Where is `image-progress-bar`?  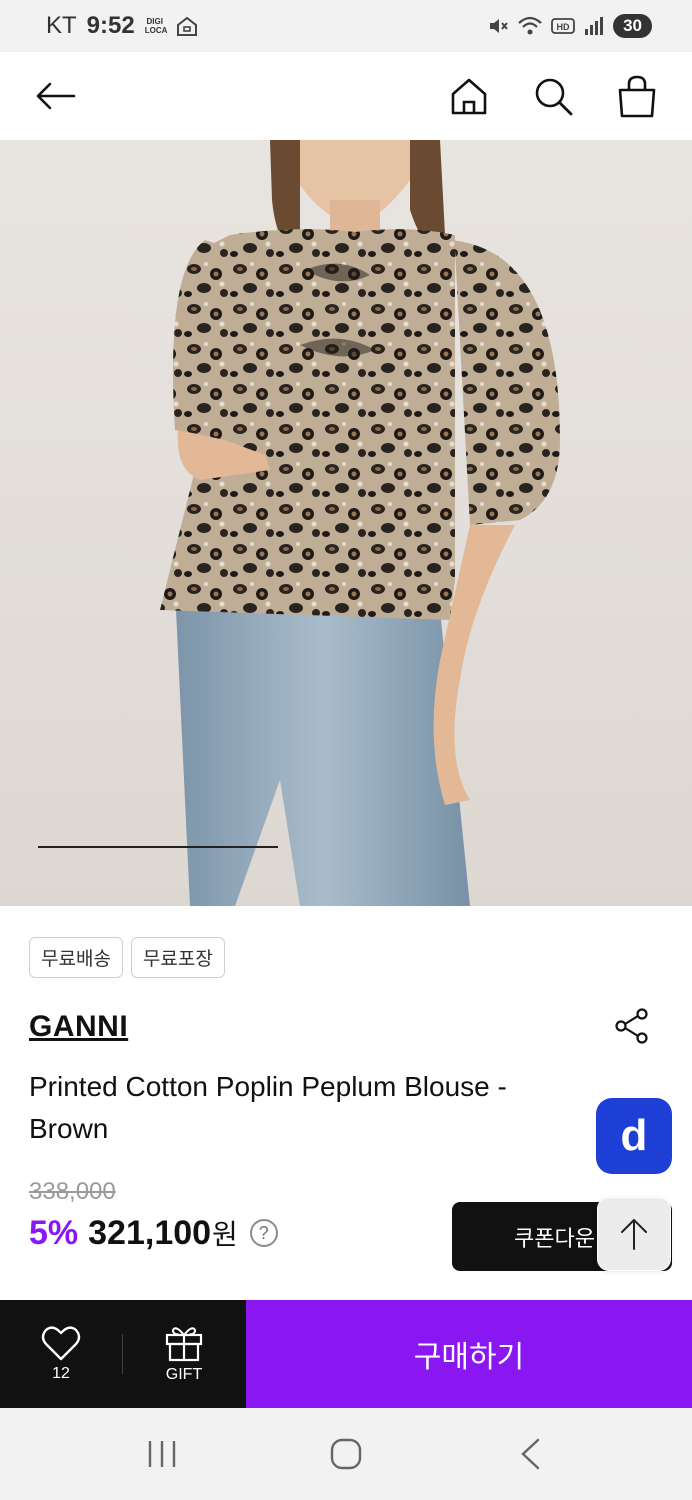 image-progress-bar is located at coordinates (158, 847).